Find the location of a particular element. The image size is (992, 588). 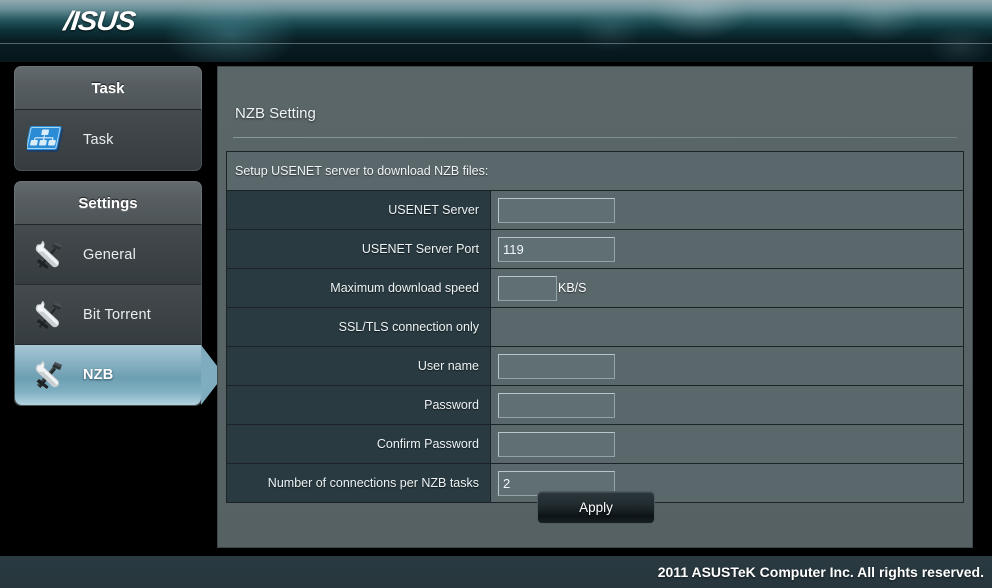

label-confirm-password: Confirm Password is located at coordinates (358, 444).